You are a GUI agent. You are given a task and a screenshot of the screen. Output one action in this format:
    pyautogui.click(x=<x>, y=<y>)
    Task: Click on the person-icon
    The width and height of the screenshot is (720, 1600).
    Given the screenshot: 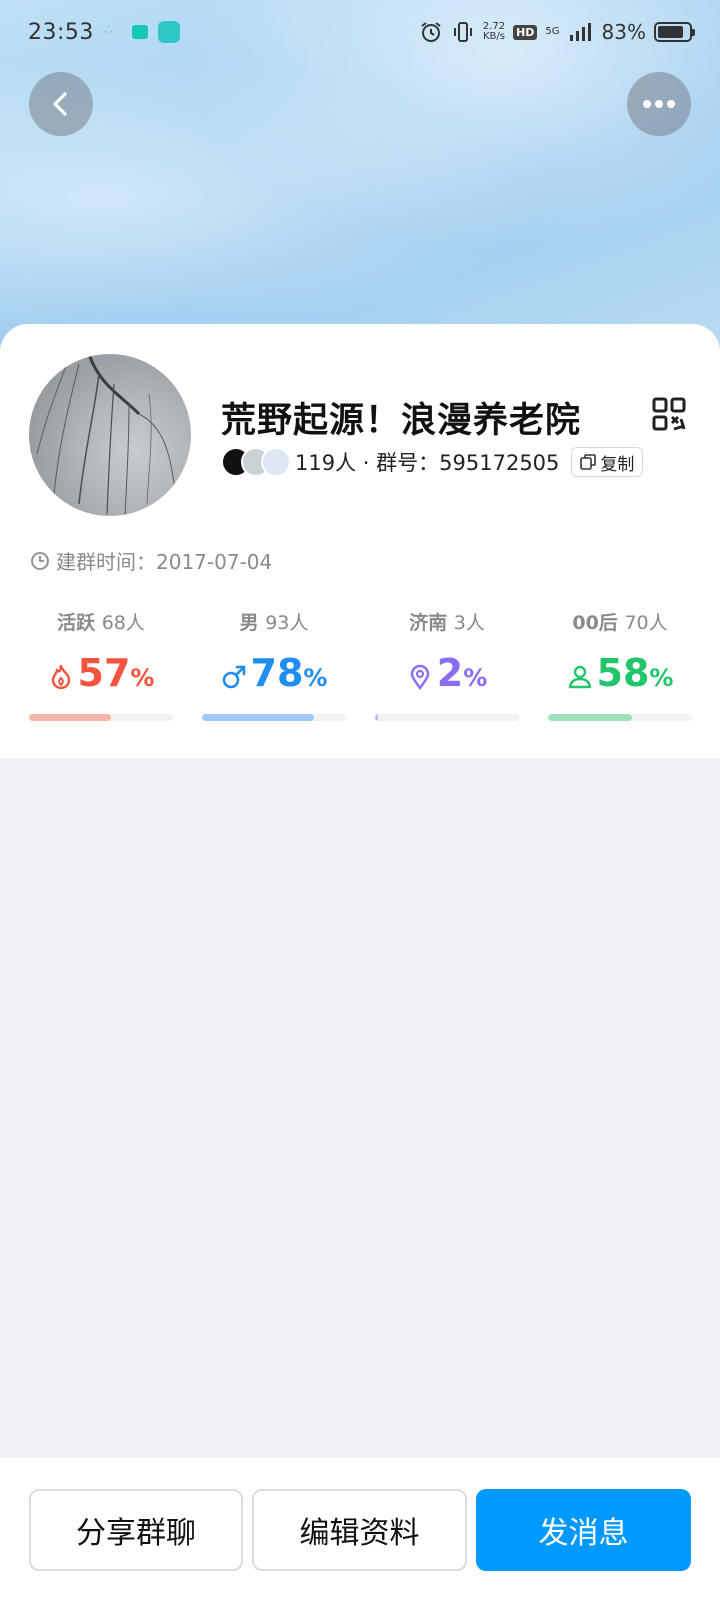 What is the action you would take?
    pyautogui.click(x=579, y=677)
    